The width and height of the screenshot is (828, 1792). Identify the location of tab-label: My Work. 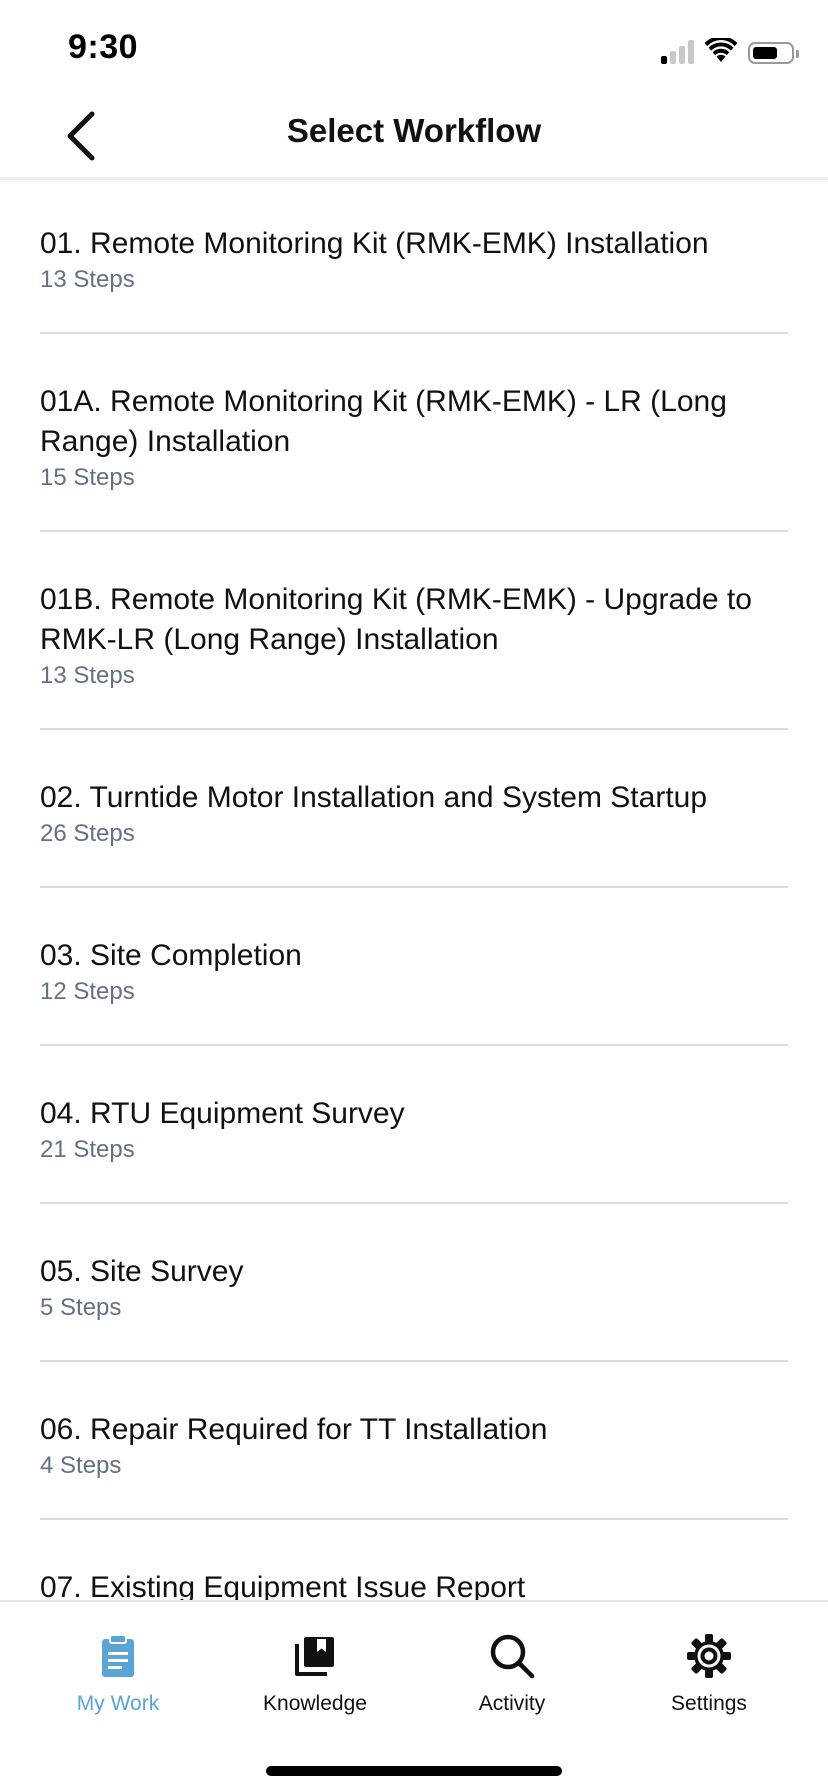
(118, 1703).